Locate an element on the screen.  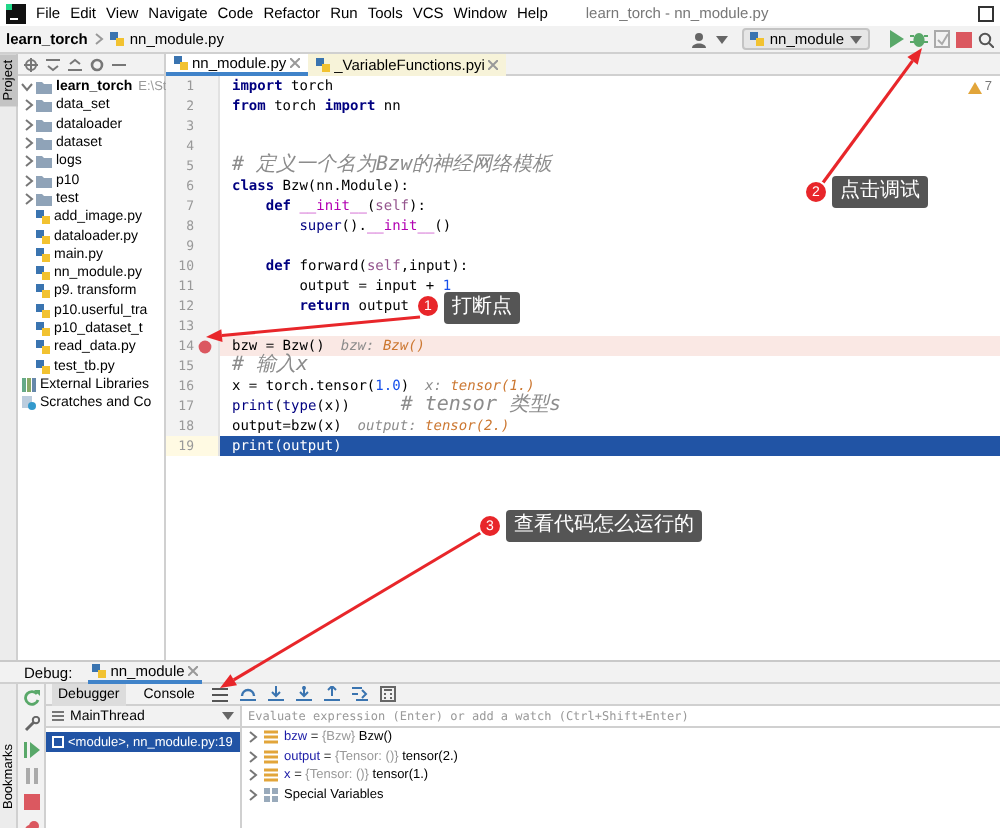
menu-icon is located at coordinates (220, 694).